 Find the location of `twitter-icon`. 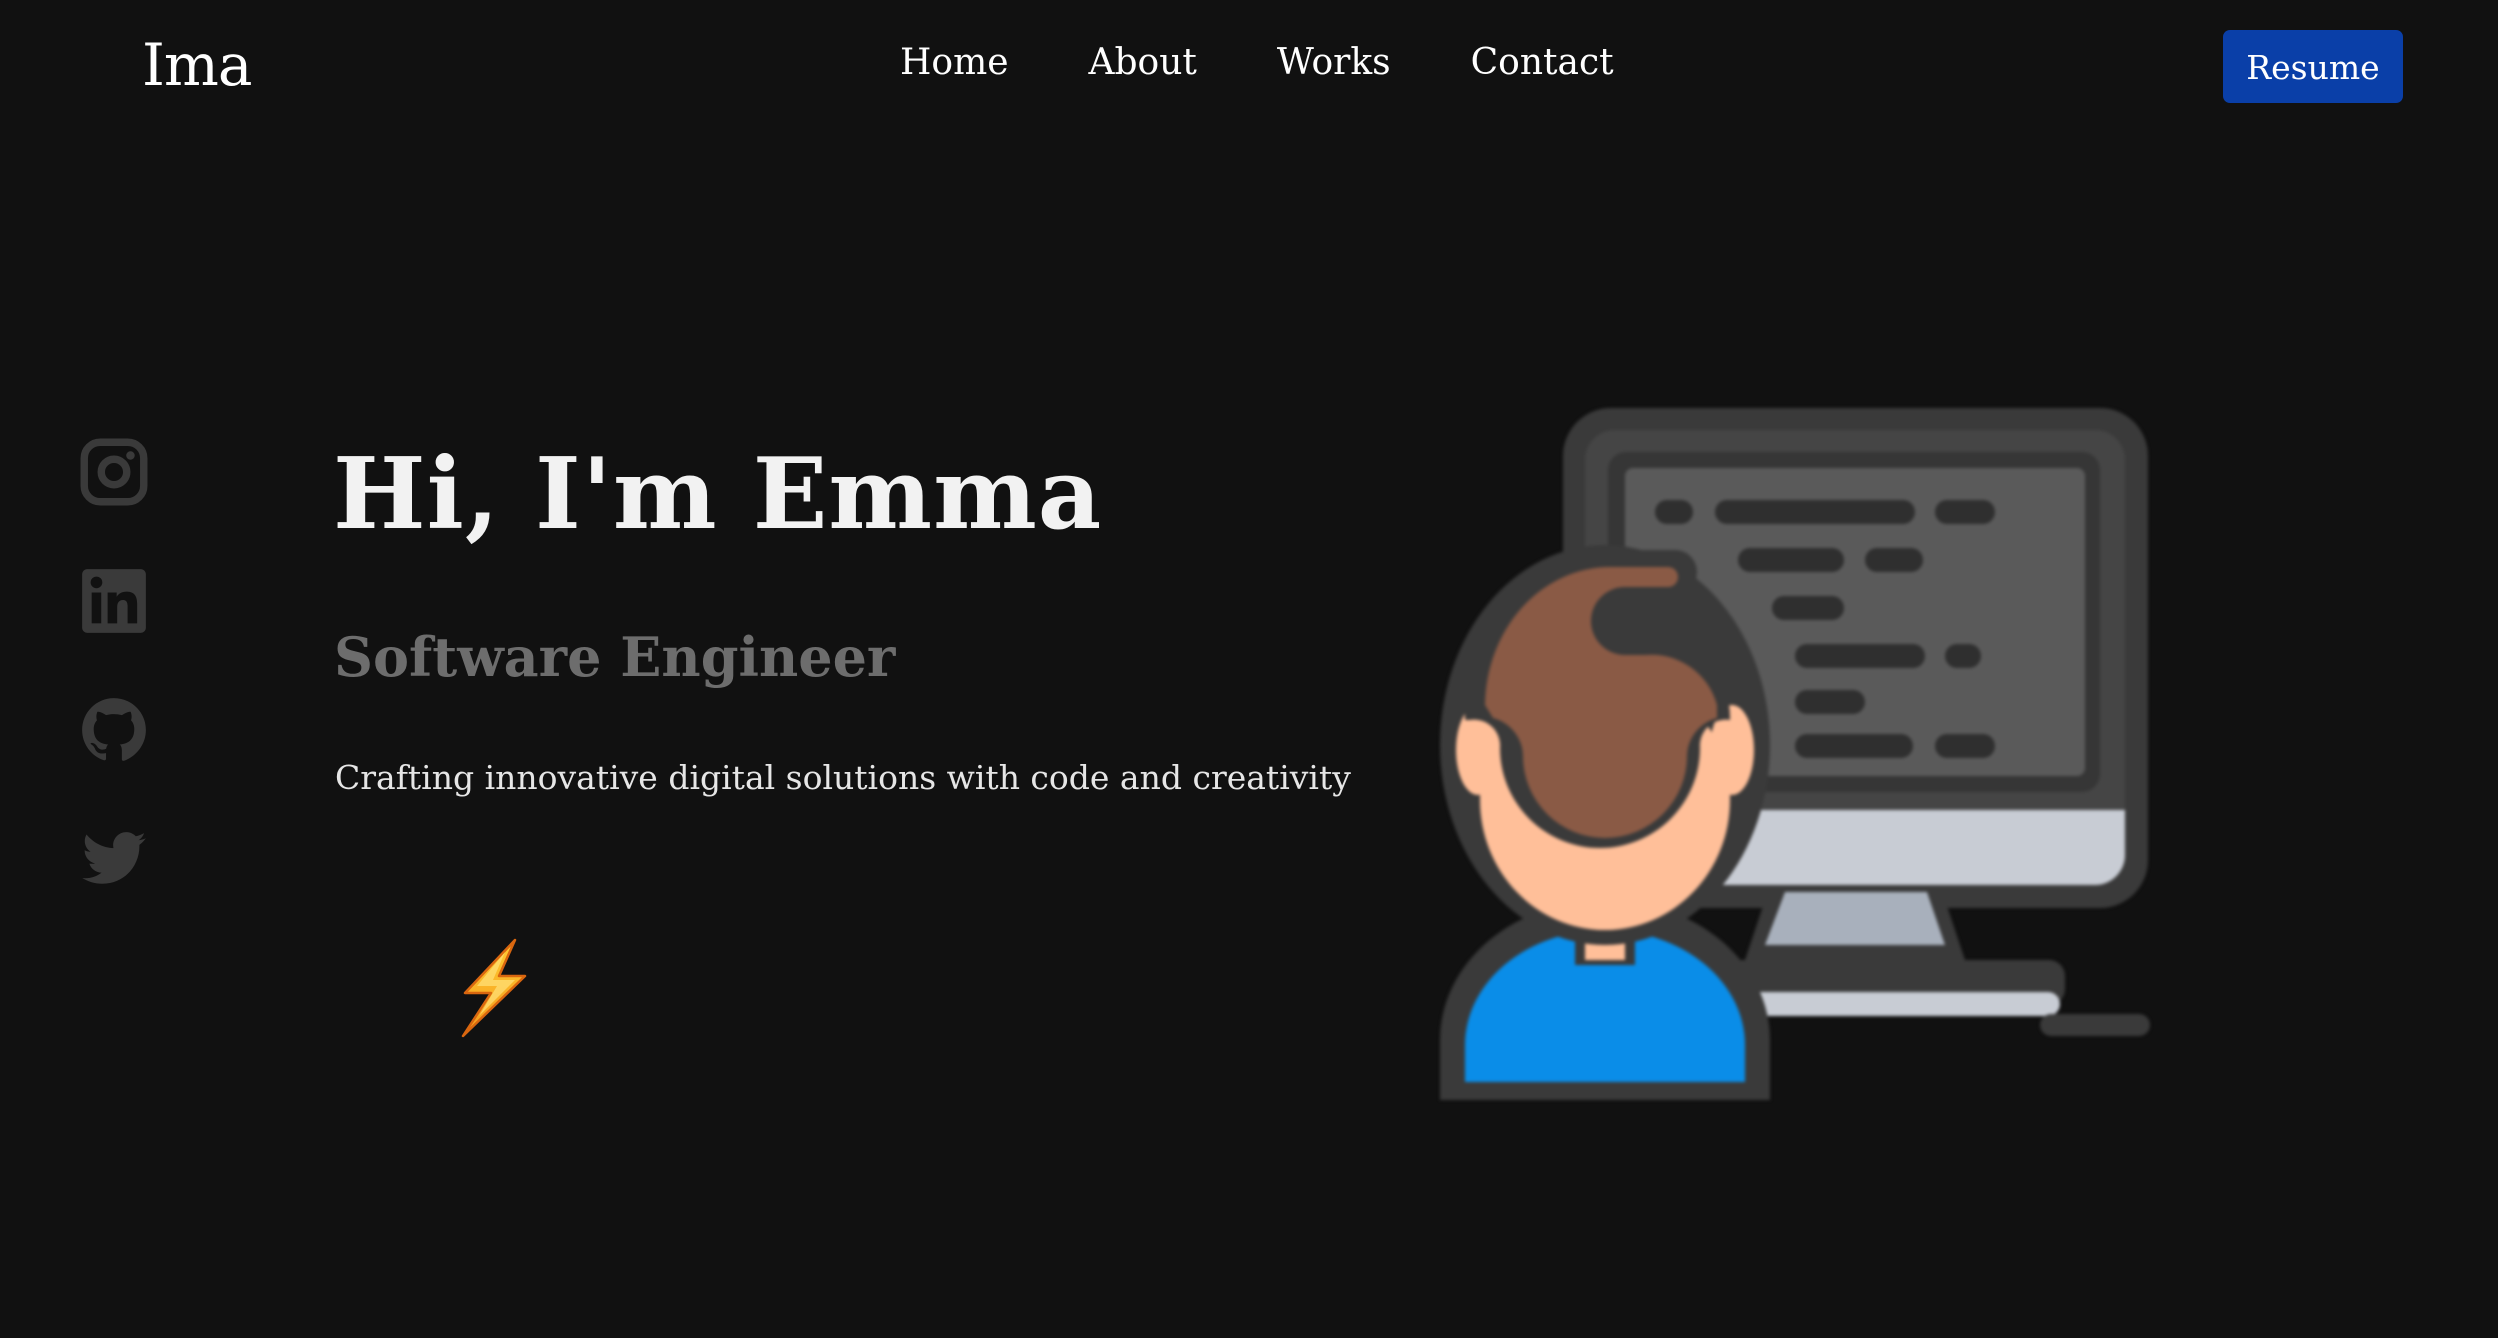

twitter-icon is located at coordinates (114, 859).